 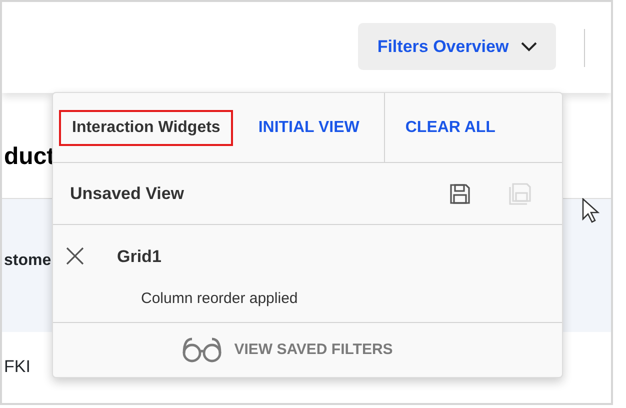 What do you see at coordinates (460, 193) in the screenshot?
I see `save-icon` at bounding box center [460, 193].